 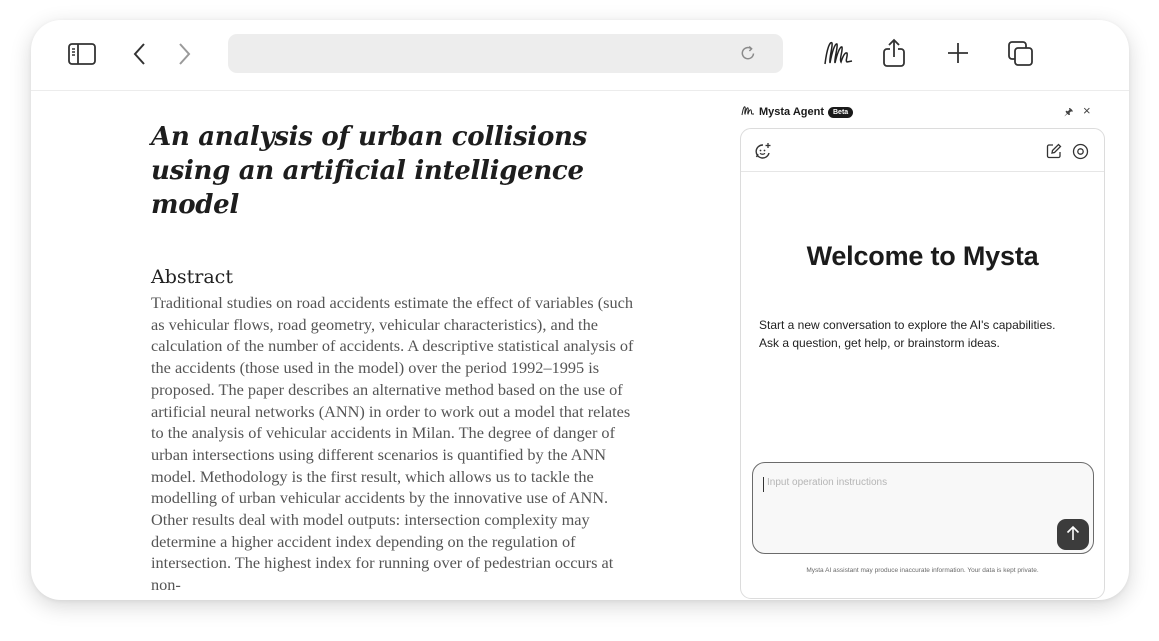 I want to click on reload-icon, so click(x=748, y=53).